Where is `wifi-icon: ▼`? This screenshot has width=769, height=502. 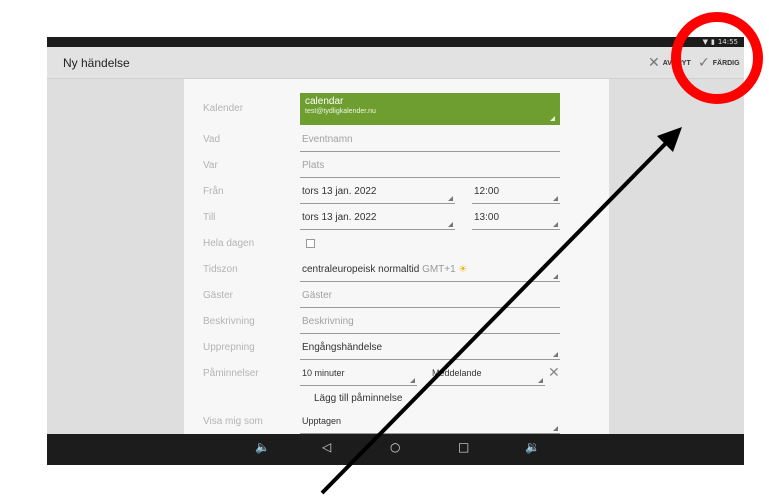
wifi-icon: ▼ is located at coordinates (705, 42).